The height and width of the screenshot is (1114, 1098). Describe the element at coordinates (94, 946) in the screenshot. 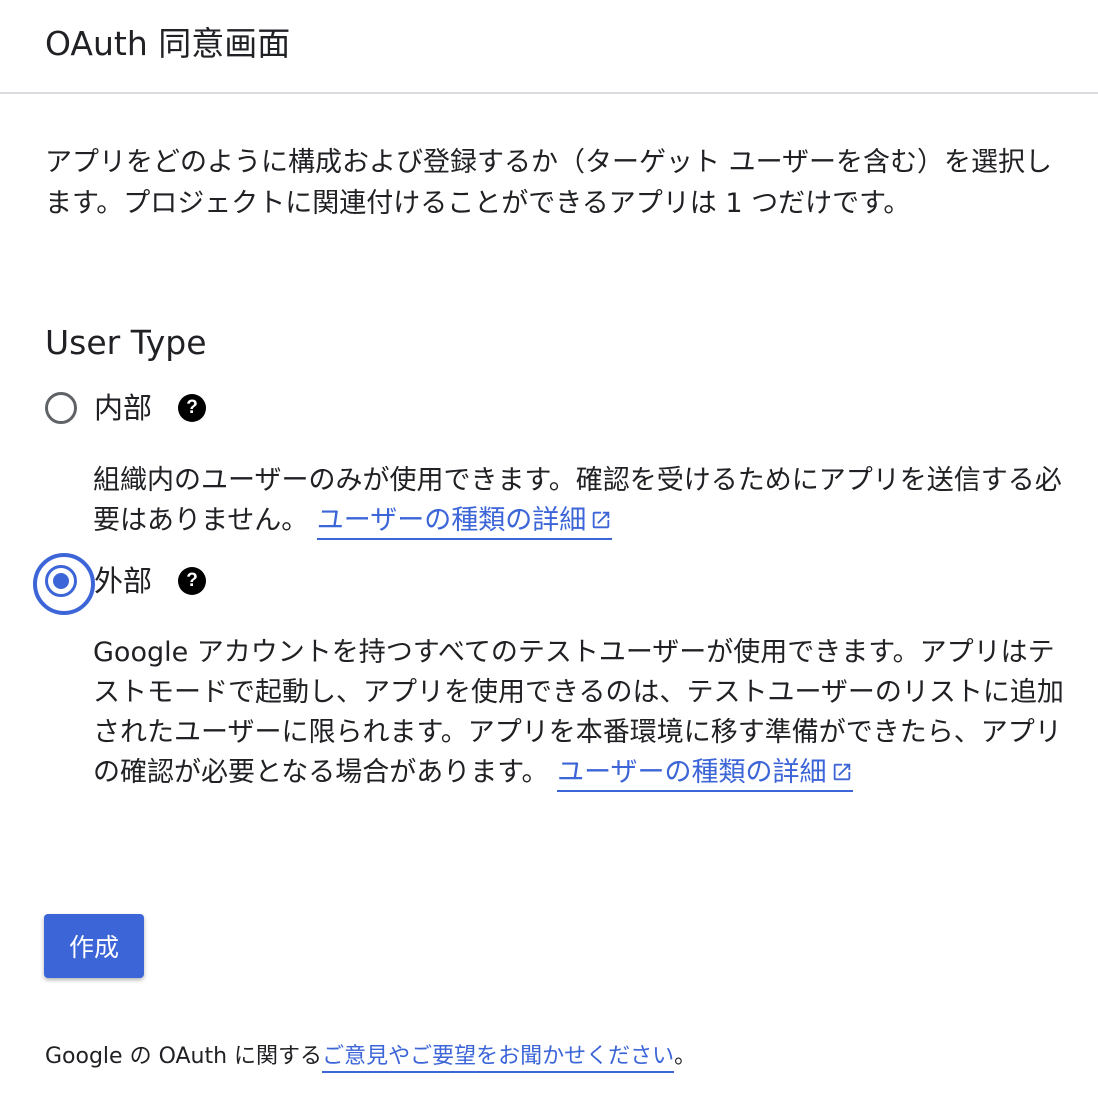

I see `create-button: 作成` at that location.